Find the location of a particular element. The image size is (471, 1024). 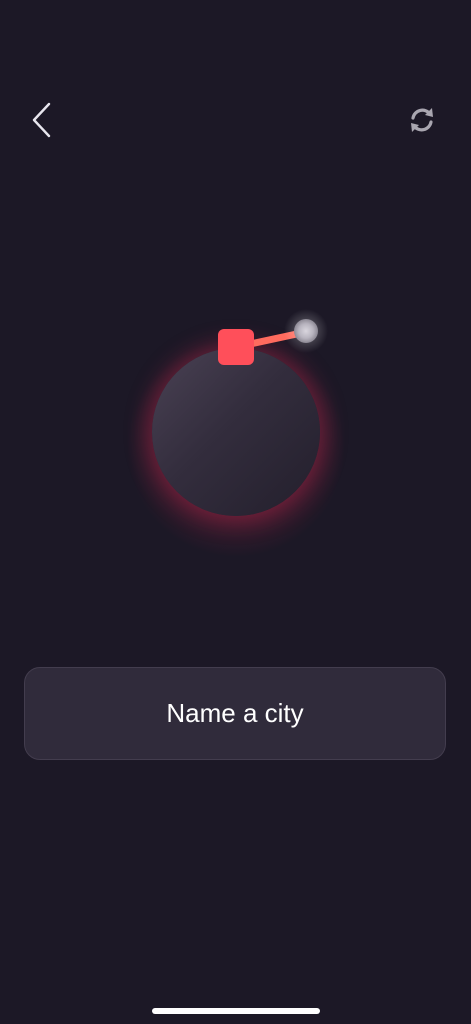

bomb-icon is located at coordinates (235, 429).